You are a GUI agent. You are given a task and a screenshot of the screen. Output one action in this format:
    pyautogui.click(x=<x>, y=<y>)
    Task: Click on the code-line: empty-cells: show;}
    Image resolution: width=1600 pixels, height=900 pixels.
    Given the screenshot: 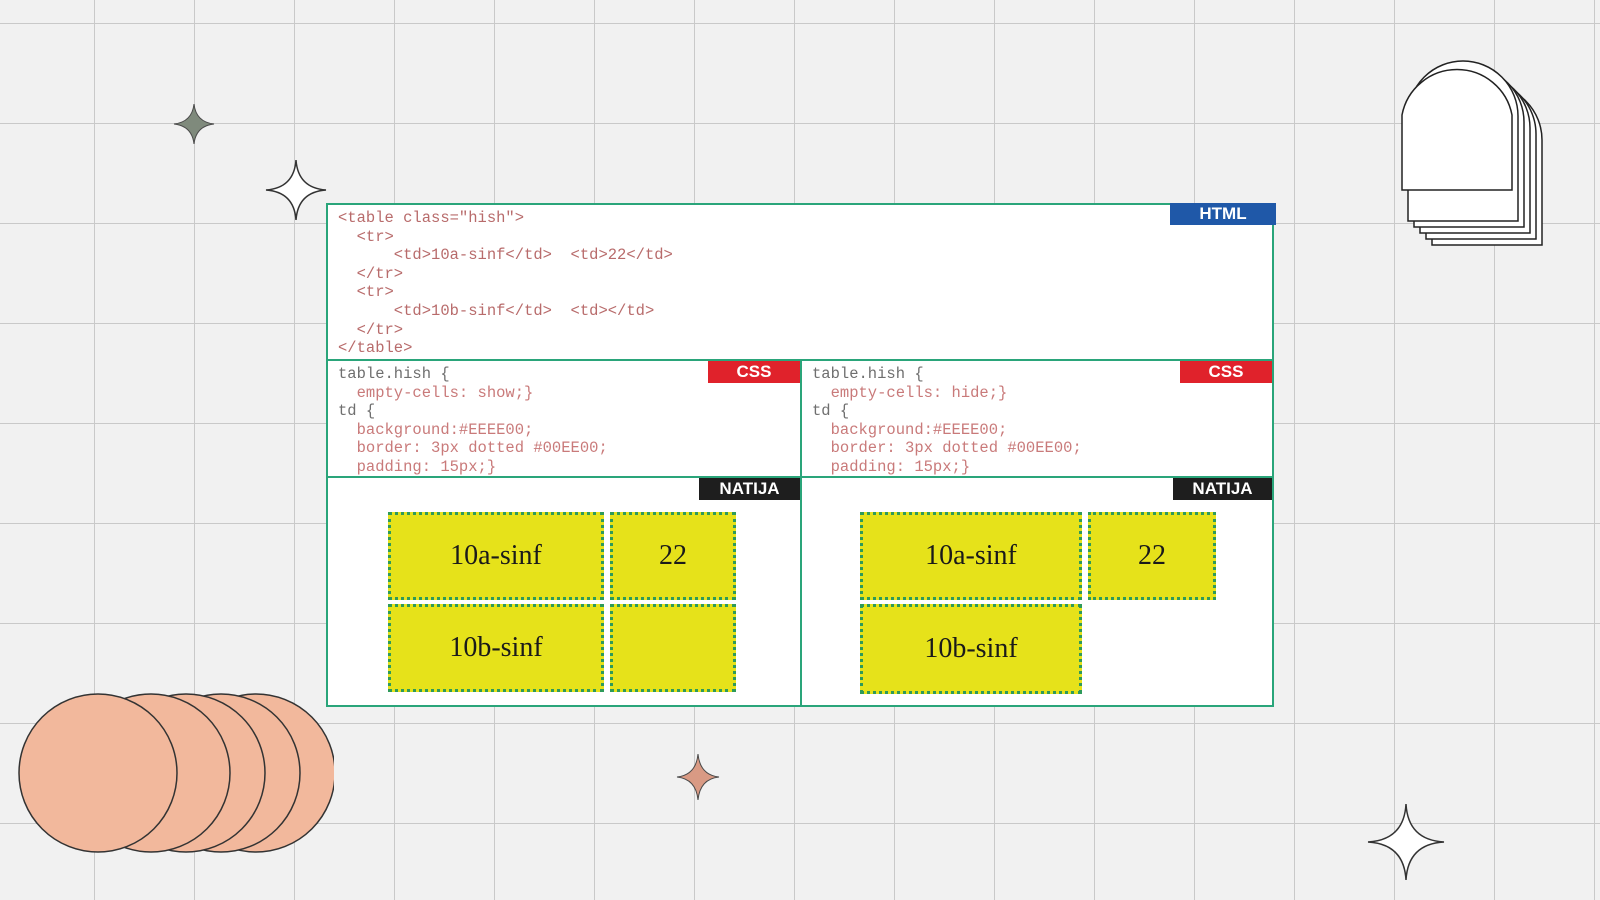 What is the action you would take?
    pyautogui.click(x=436, y=392)
    